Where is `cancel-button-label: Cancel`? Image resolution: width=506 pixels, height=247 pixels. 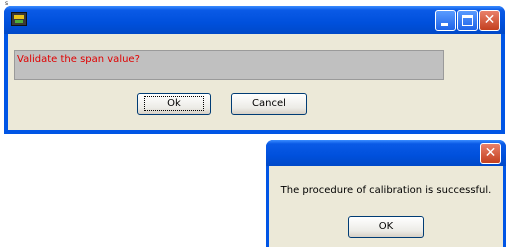
cancel-button-label: Cancel is located at coordinates (269, 103).